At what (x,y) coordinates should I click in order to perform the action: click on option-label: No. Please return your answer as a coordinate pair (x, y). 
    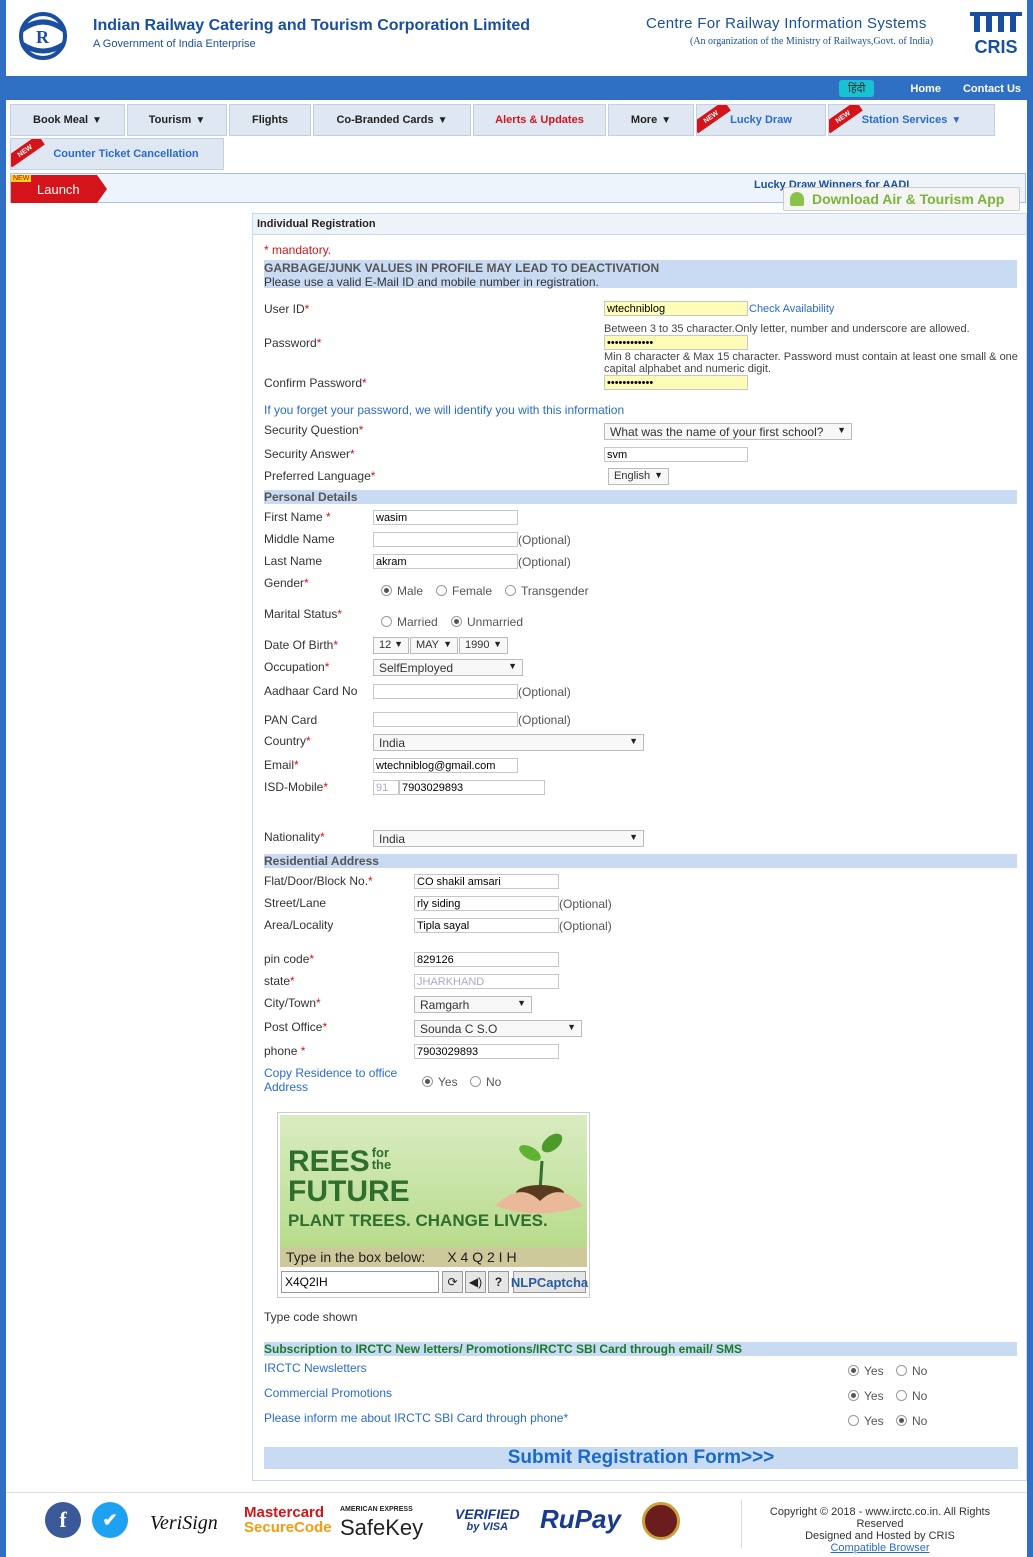
    Looking at the image, I should click on (494, 1082).